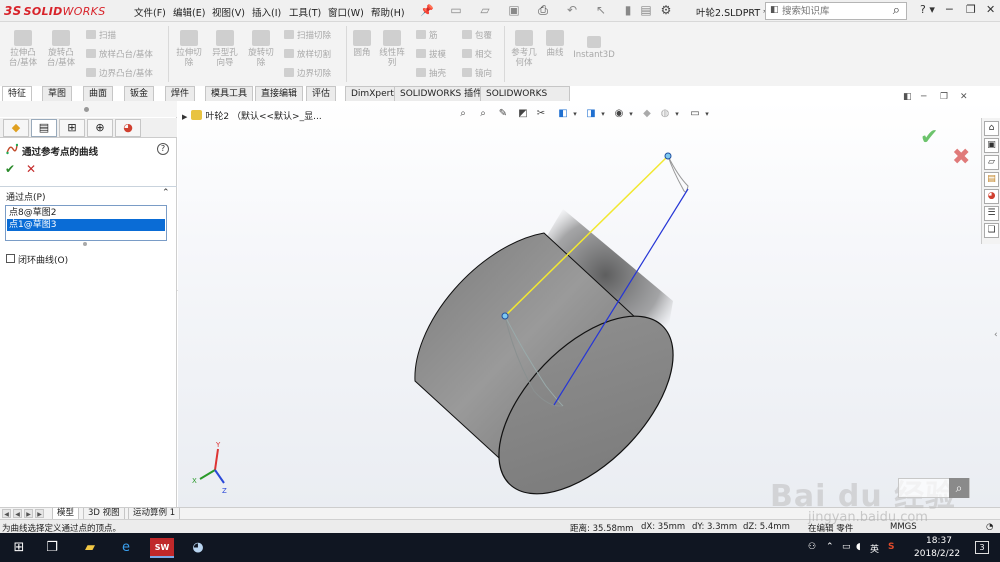 This screenshot has height=562, width=1000. Describe the element at coordinates (126, 548) in the screenshot. I see `edge-browser-icon: e` at that location.